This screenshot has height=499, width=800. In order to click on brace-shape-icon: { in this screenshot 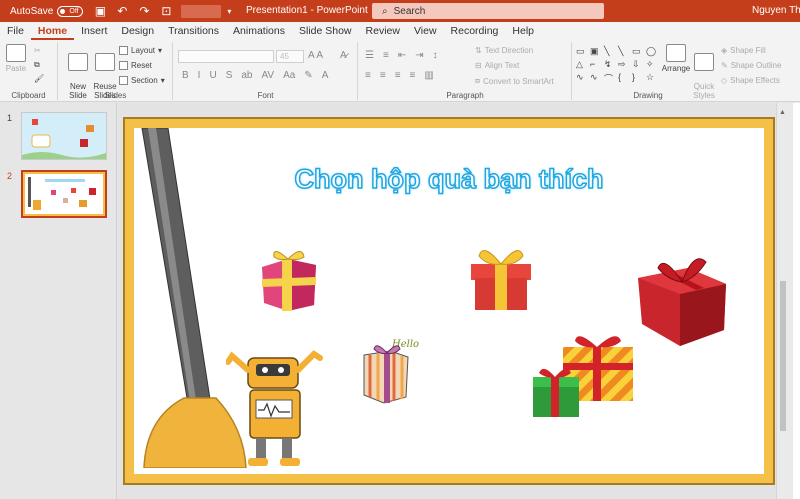, I will do `click(624, 79)`.